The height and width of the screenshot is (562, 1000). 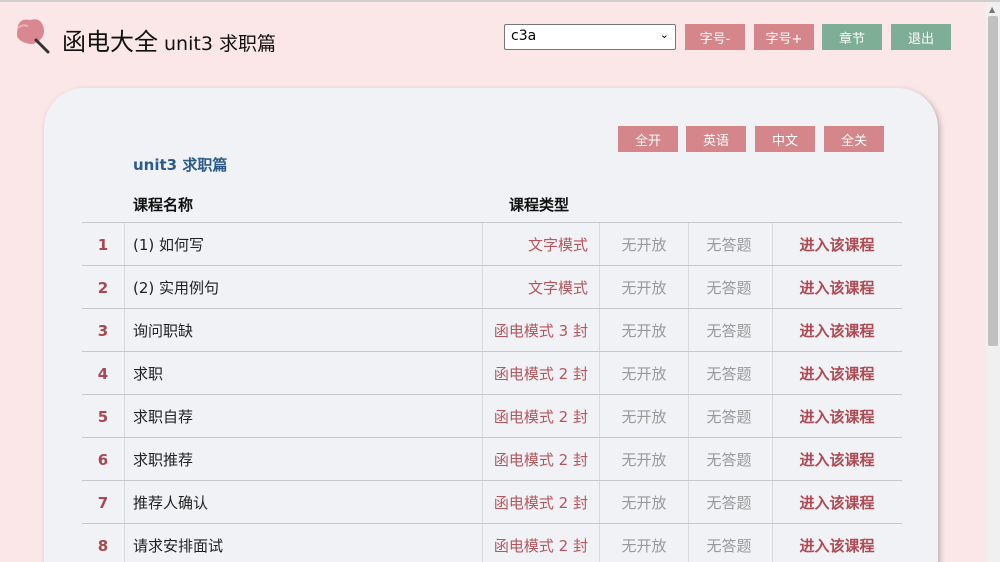 What do you see at coordinates (493, 37) in the screenshot?
I see `header: 函电大全 unit3 求职篇 c3a ⌄ 字号- 字号+ 章节 退出` at bounding box center [493, 37].